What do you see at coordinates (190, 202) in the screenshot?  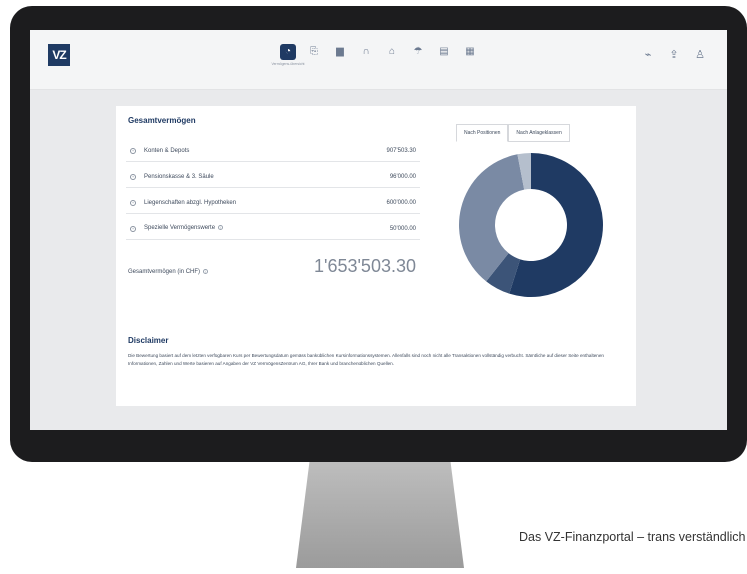 I see `row-label: Liegenschaften abzgl. Hypotheken` at bounding box center [190, 202].